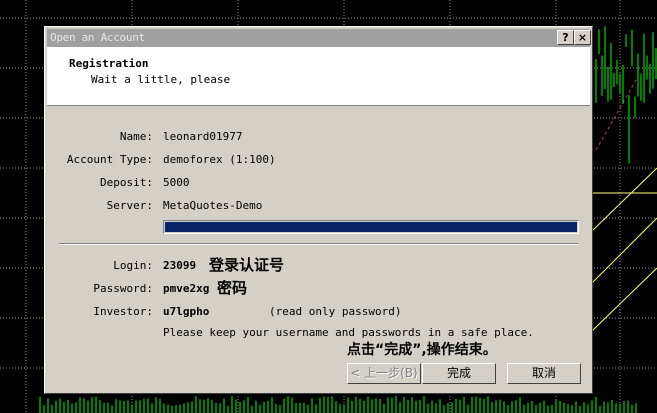 The height and width of the screenshot is (413, 657). What do you see at coordinates (97, 37) in the screenshot?
I see `dialog-title: Open an Account` at bounding box center [97, 37].